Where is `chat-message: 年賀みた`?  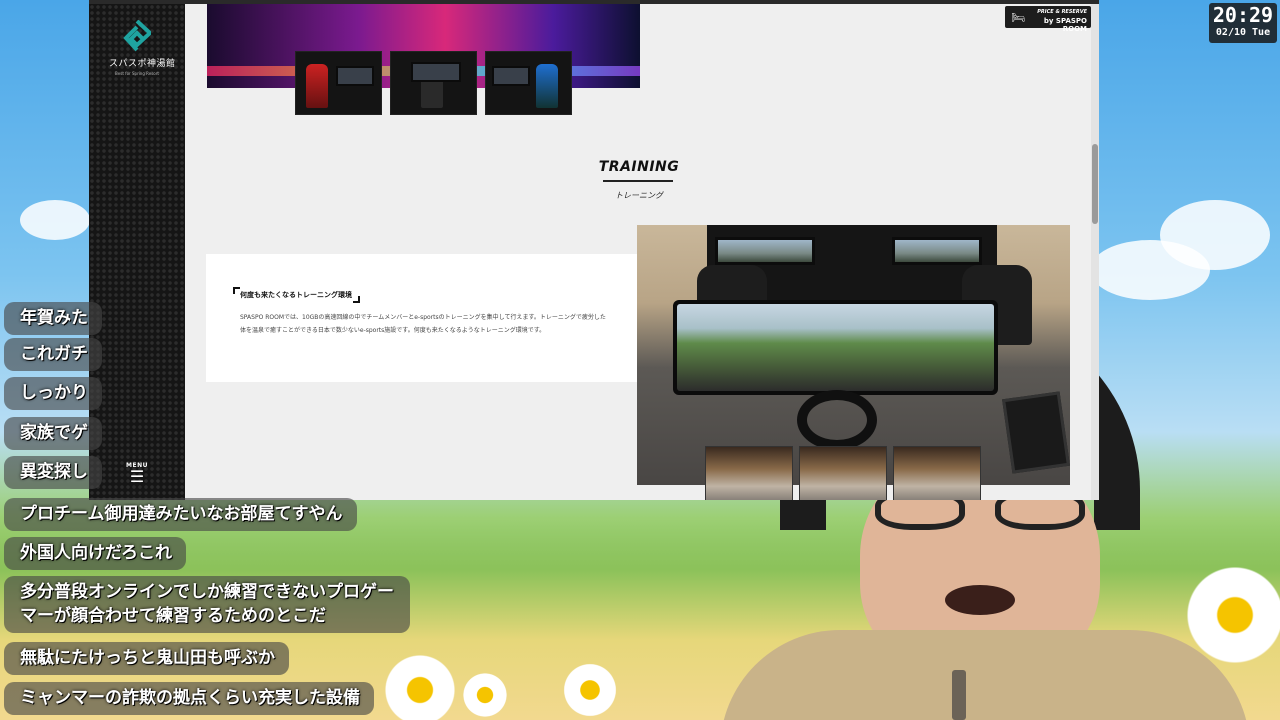 chat-message: 年賀みた is located at coordinates (53, 318).